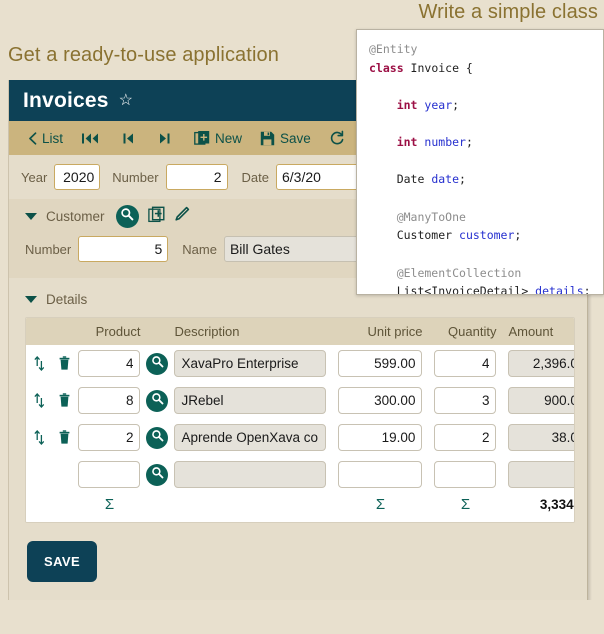 This screenshot has width=604, height=634. What do you see at coordinates (255, 177) in the screenshot?
I see `date-label: Date` at bounding box center [255, 177].